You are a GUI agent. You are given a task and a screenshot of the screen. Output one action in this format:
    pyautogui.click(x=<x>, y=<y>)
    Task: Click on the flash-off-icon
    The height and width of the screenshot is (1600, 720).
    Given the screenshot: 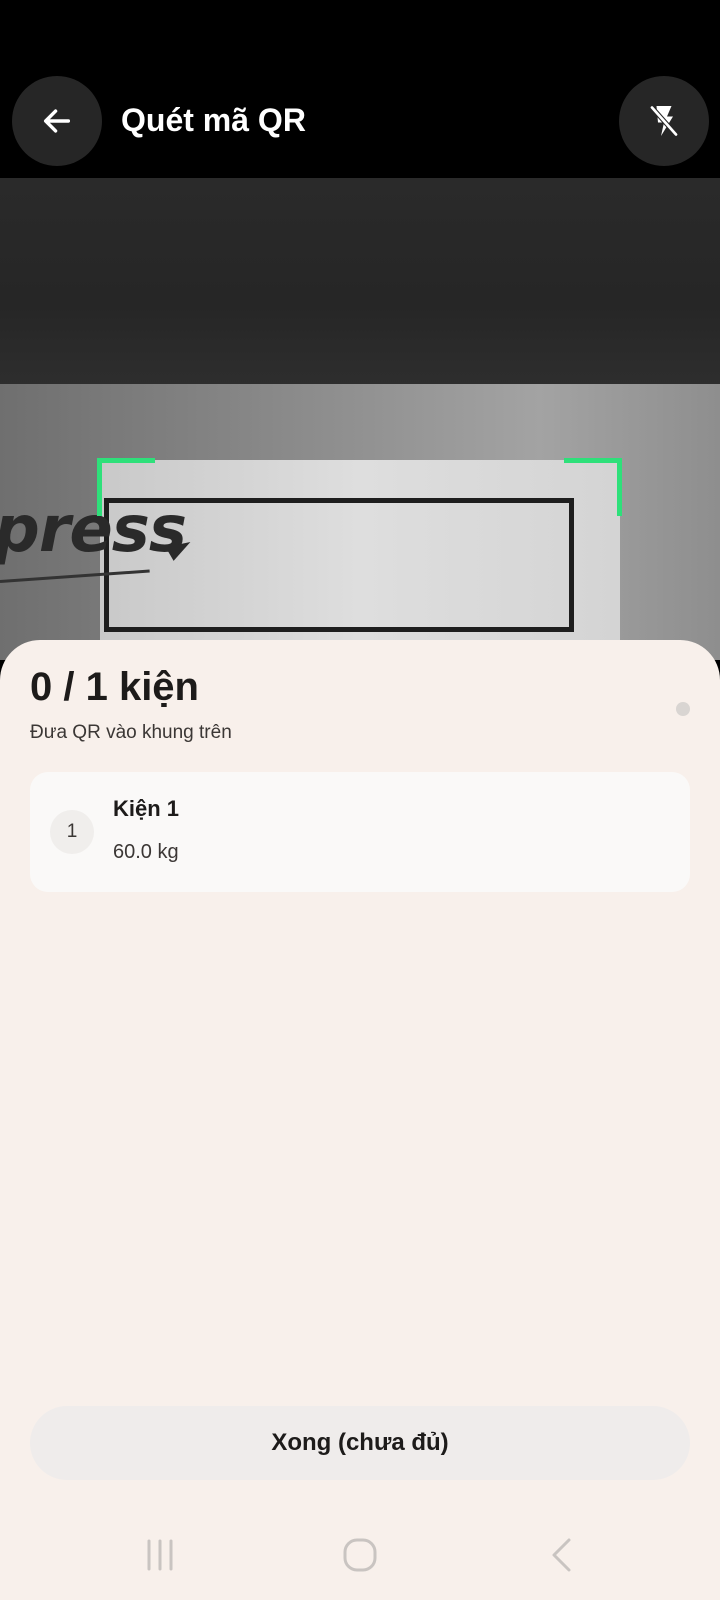 What is the action you would take?
    pyautogui.click(x=664, y=121)
    